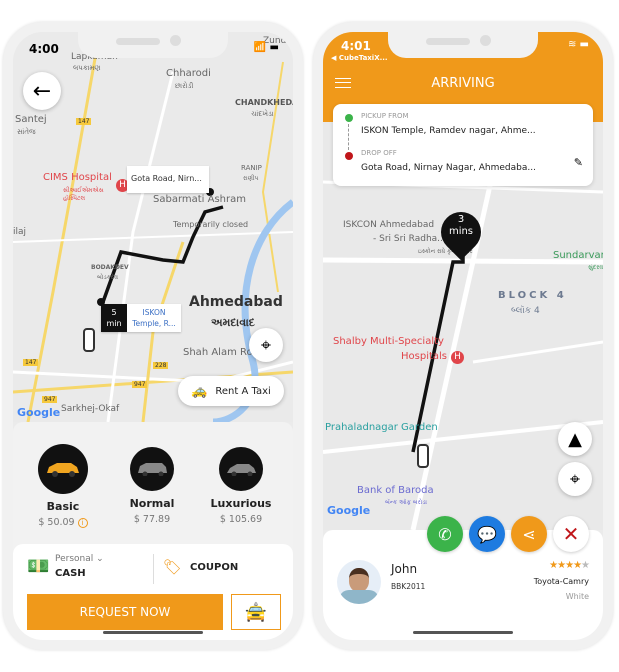 The width and height of the screenshot is (619, 672). What do you see at coordinates (152, 503) in the screenshot?
I see `vehicle-name: Normal` at bounding box center [152, 503].